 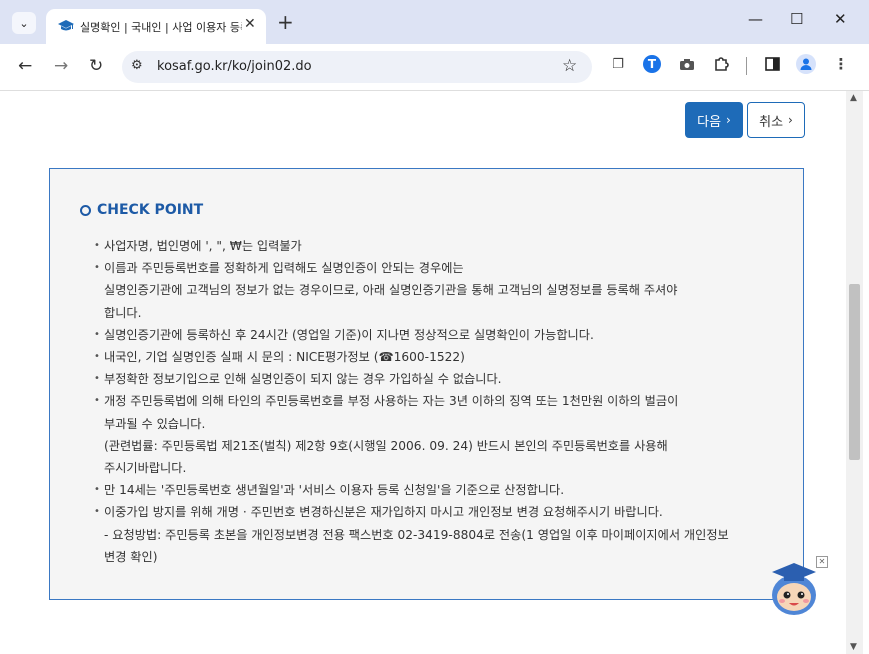 I want to click on profile-icon, so click(x=806, y=64).